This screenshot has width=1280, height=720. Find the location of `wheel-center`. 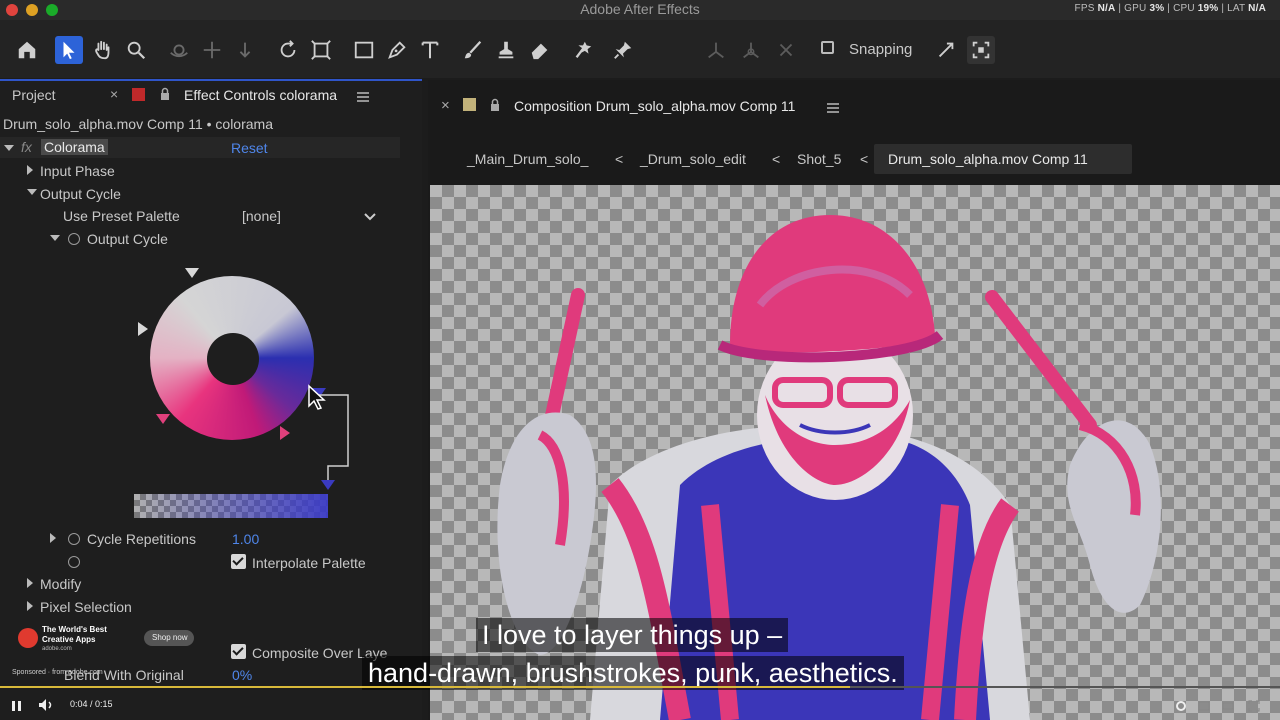

wheel-center is located at coordinates (233, 359).